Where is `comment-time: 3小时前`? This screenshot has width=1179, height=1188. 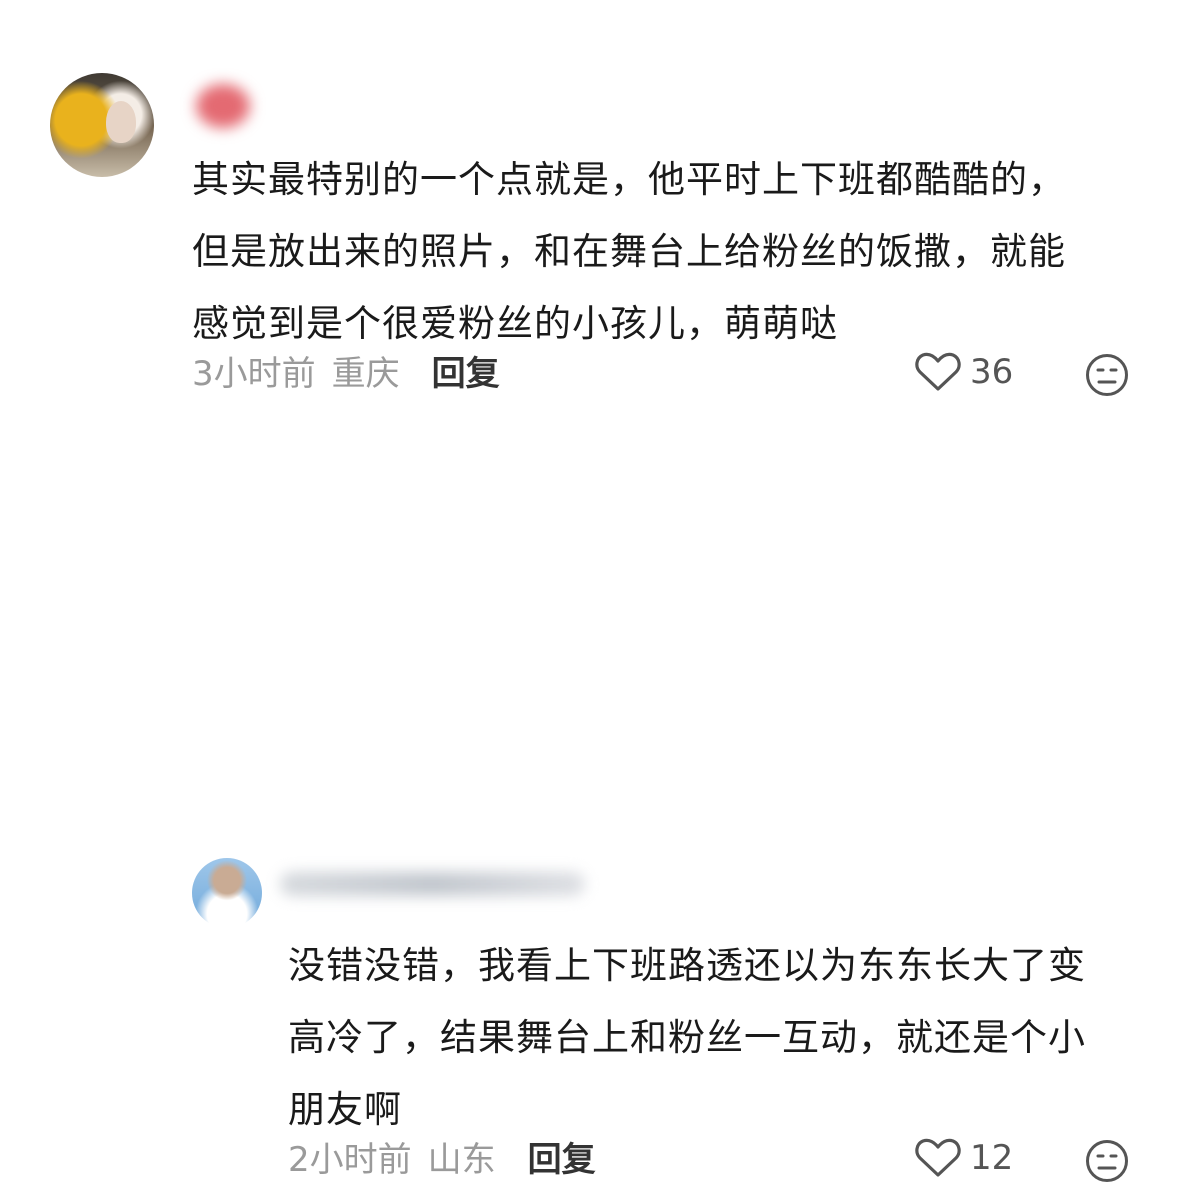
comment-time: 3小时前 is located at coordinates (254, 374).